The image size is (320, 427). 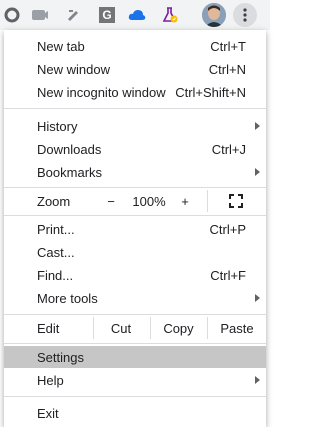 I want to click on menu-item-label: New tab, so click(x=61, y=46).